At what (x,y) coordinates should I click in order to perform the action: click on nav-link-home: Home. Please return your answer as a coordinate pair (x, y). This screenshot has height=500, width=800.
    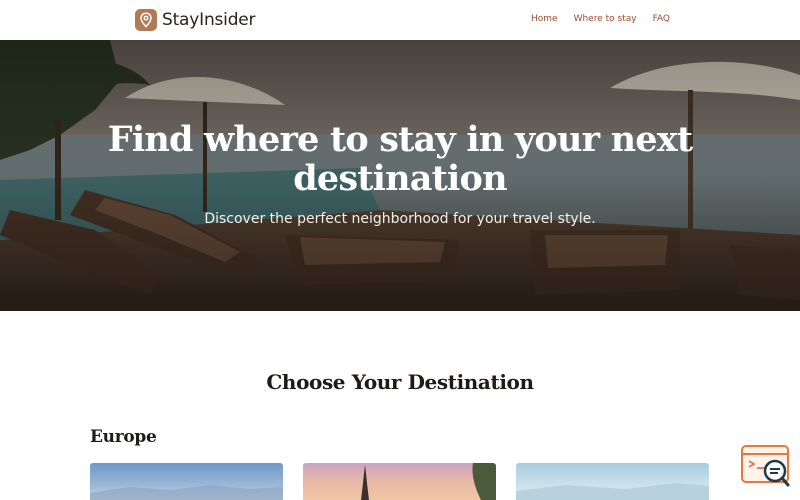
    Looking at the image, I should click on (544, 19).